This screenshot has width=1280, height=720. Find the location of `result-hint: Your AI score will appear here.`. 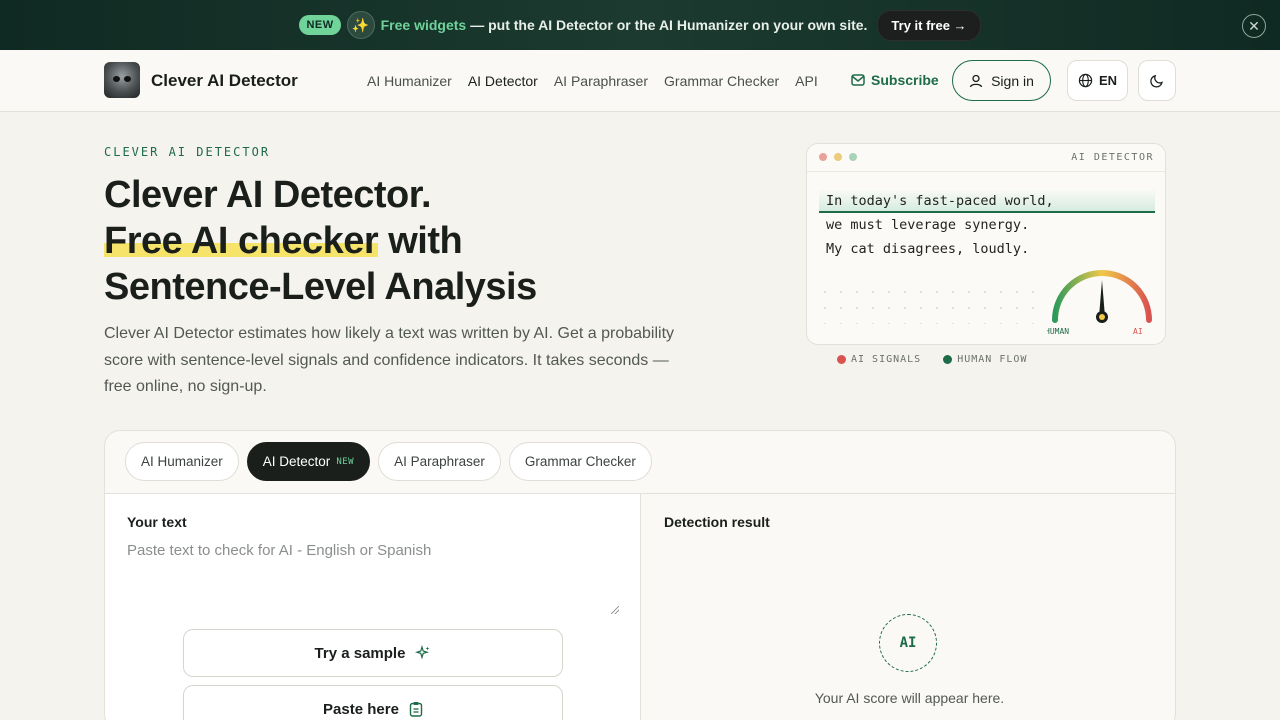

result-hint: Your AI score will appear here. is located at coordinates (909, 698).